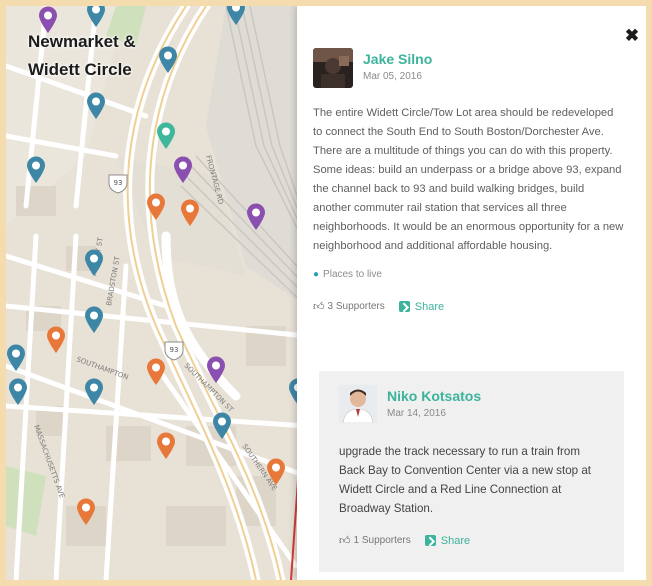 The height and width of the screenshot is (586, 652). I want to click on author-meta: Niko Kotsatos Mar 14, 2016, so click(434, 402).